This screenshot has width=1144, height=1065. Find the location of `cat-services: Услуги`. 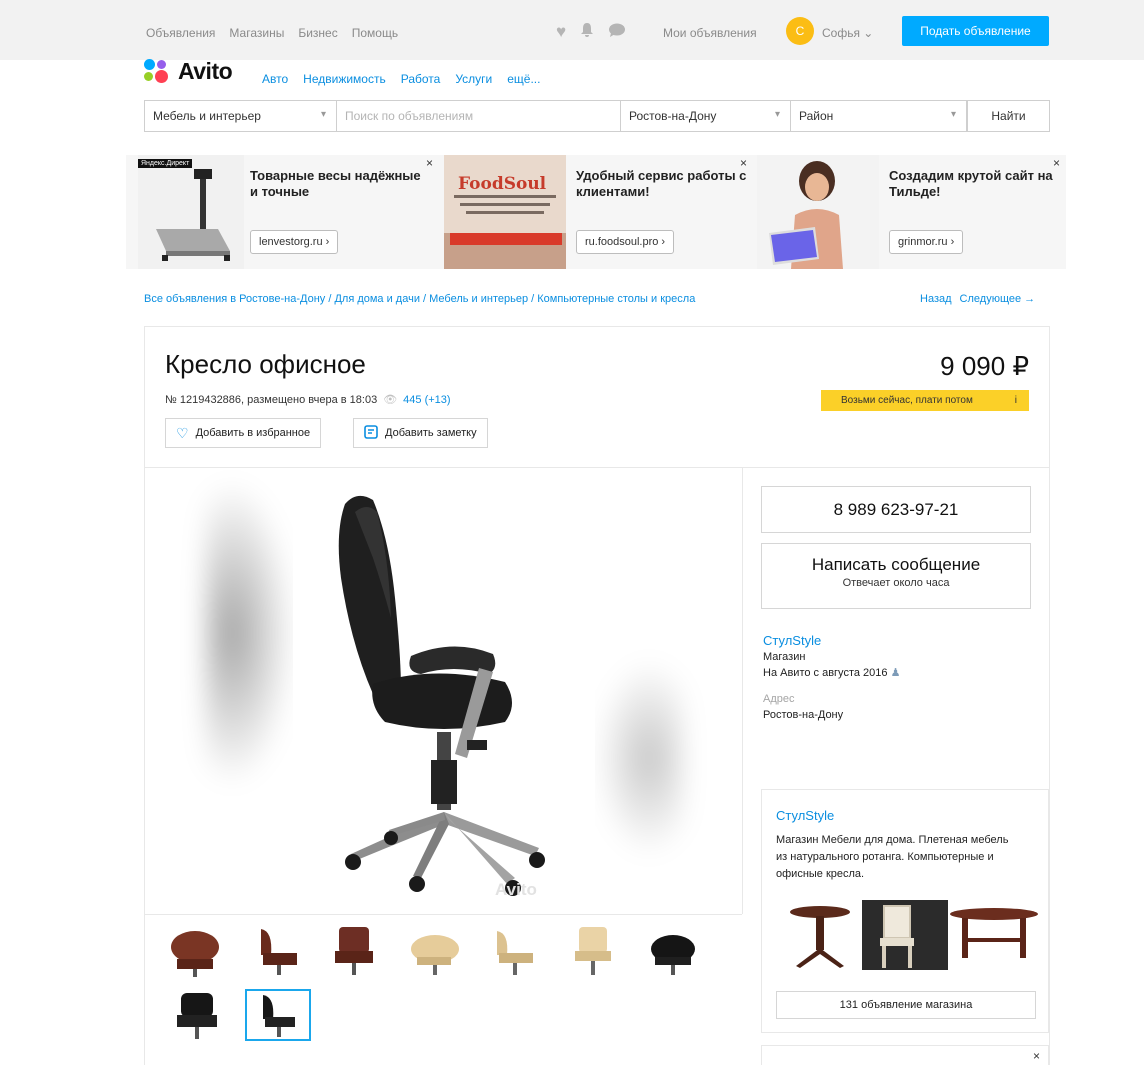

cat-services: Услуги is located at coordinates (473, 79).